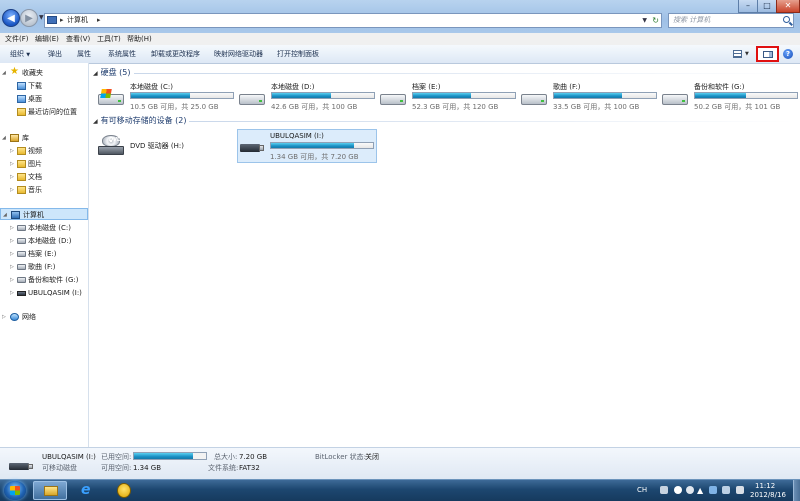 This screenshot has height=501, width=800. Describe the element at coordinates (314, 157) in the screenshot. I see `drive-free-space: 1.34 GB 可用，共 7.20 GB` at that location.